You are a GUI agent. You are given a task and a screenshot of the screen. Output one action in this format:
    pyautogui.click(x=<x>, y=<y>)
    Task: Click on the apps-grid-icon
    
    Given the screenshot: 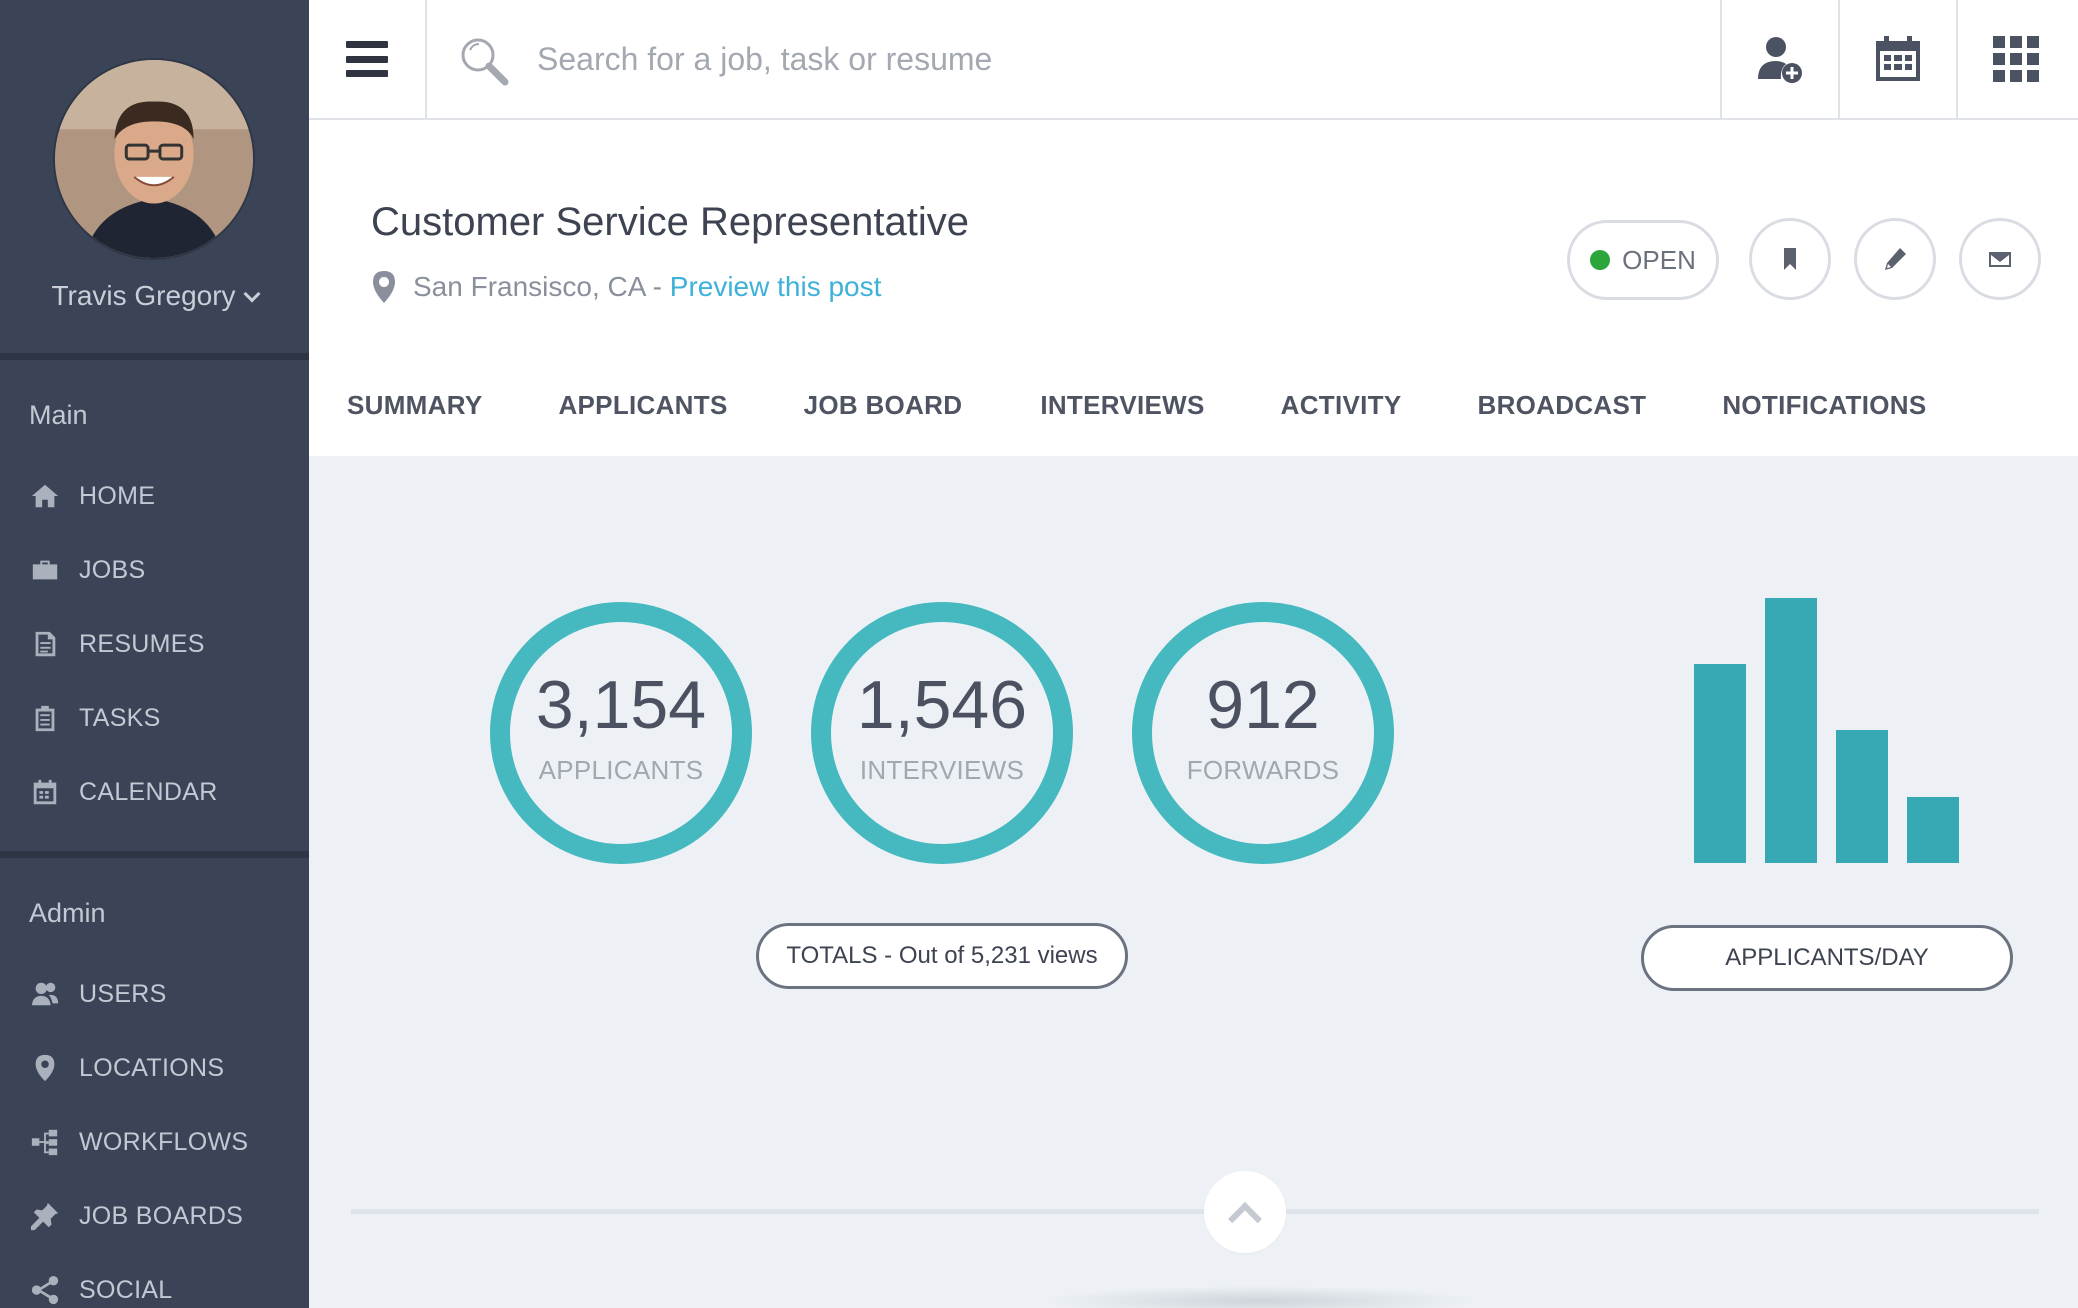 What is the action you would take?
    pyautogui.click(x=2016, y=59)
    